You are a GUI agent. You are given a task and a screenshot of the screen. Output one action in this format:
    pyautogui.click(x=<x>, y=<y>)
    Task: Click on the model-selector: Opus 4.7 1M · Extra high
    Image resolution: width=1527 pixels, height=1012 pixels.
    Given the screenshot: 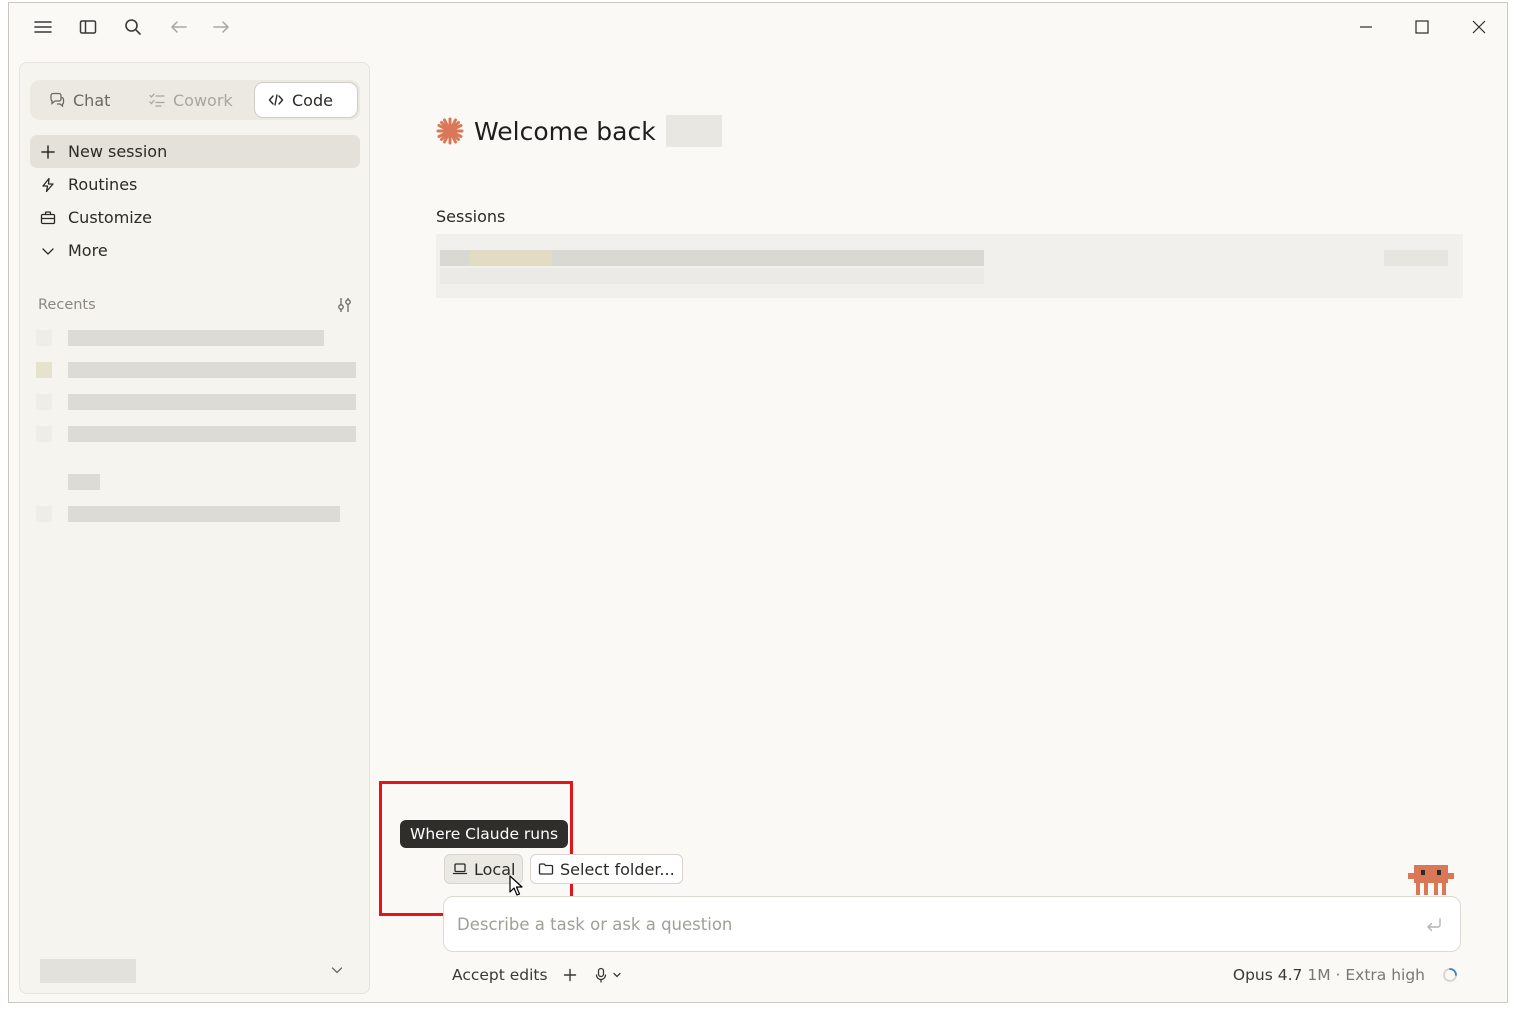 What is the action you would take?
    pyautogui.click(x=1329, y=975)
    